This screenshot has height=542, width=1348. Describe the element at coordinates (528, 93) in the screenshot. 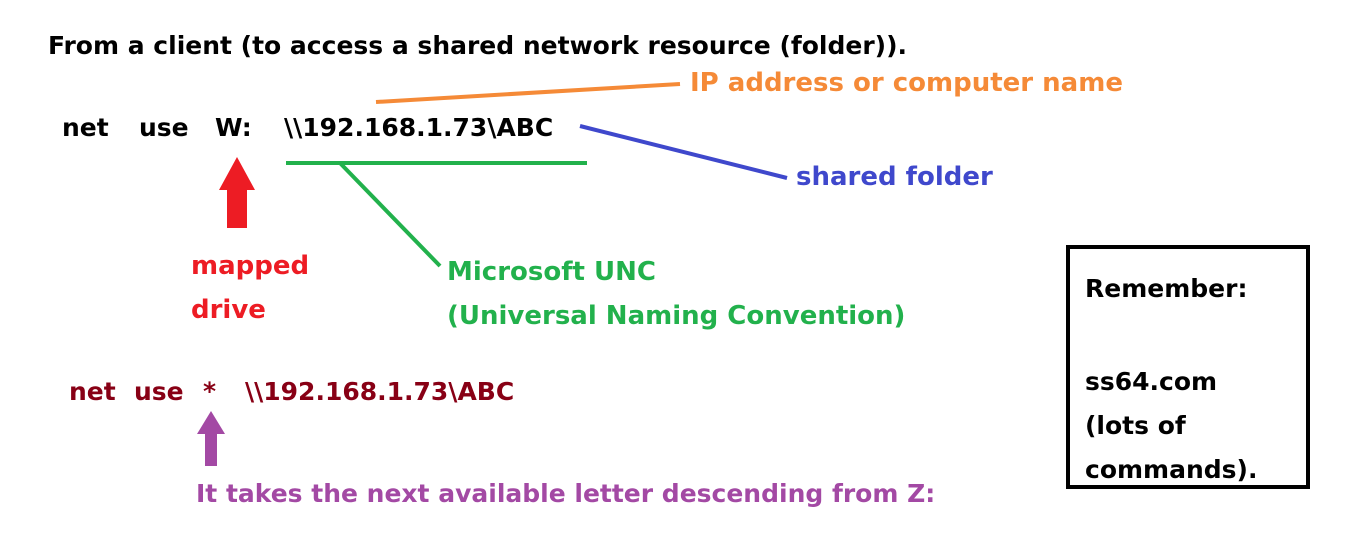

I see `ip-pointer-line` at that location.